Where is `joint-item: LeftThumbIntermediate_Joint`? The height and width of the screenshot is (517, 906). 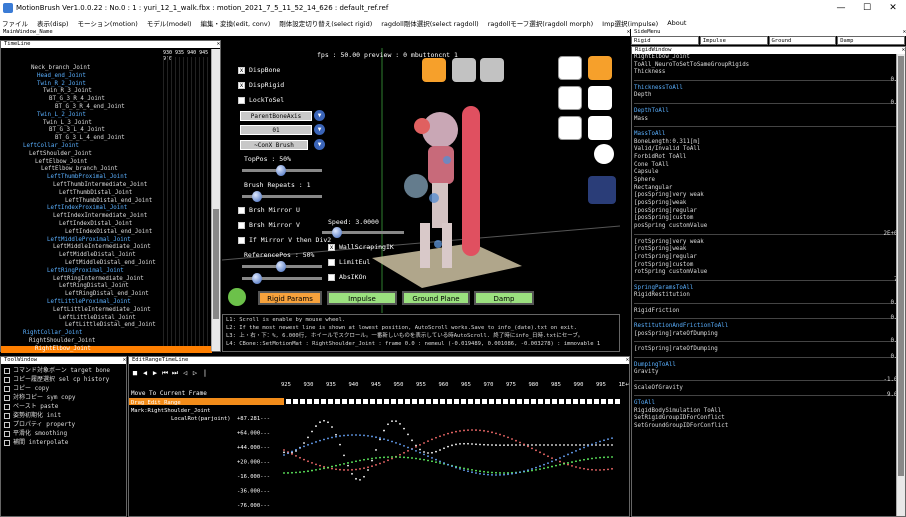
joint-item: LeftThumbIntermediate_Joint is located at coordinates (106, 186).